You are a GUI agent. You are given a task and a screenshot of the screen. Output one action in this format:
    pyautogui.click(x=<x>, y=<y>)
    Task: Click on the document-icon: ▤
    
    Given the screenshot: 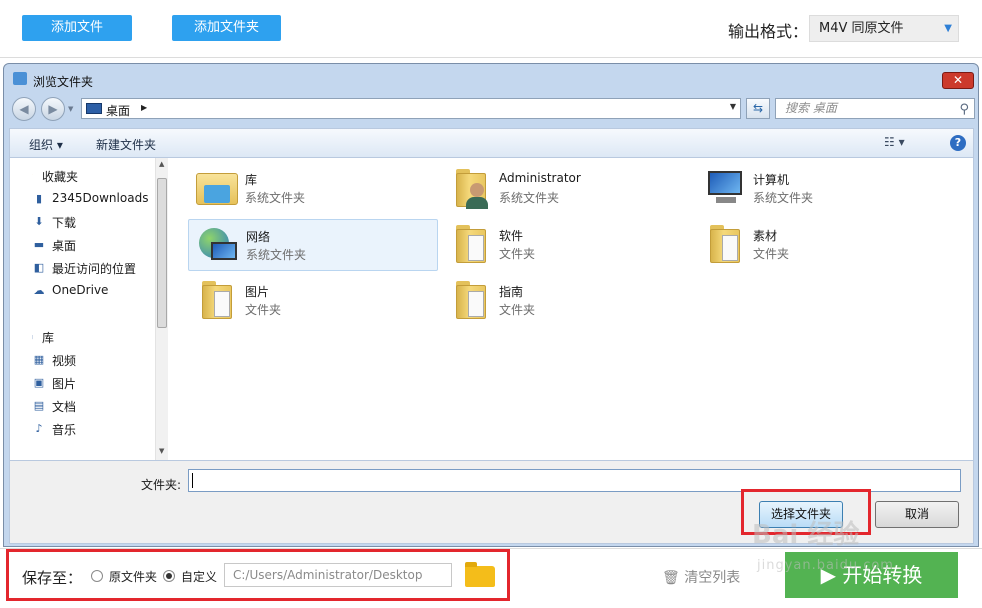 What is the action you would take?
    pyautogui.click(x=39, y=405)
    